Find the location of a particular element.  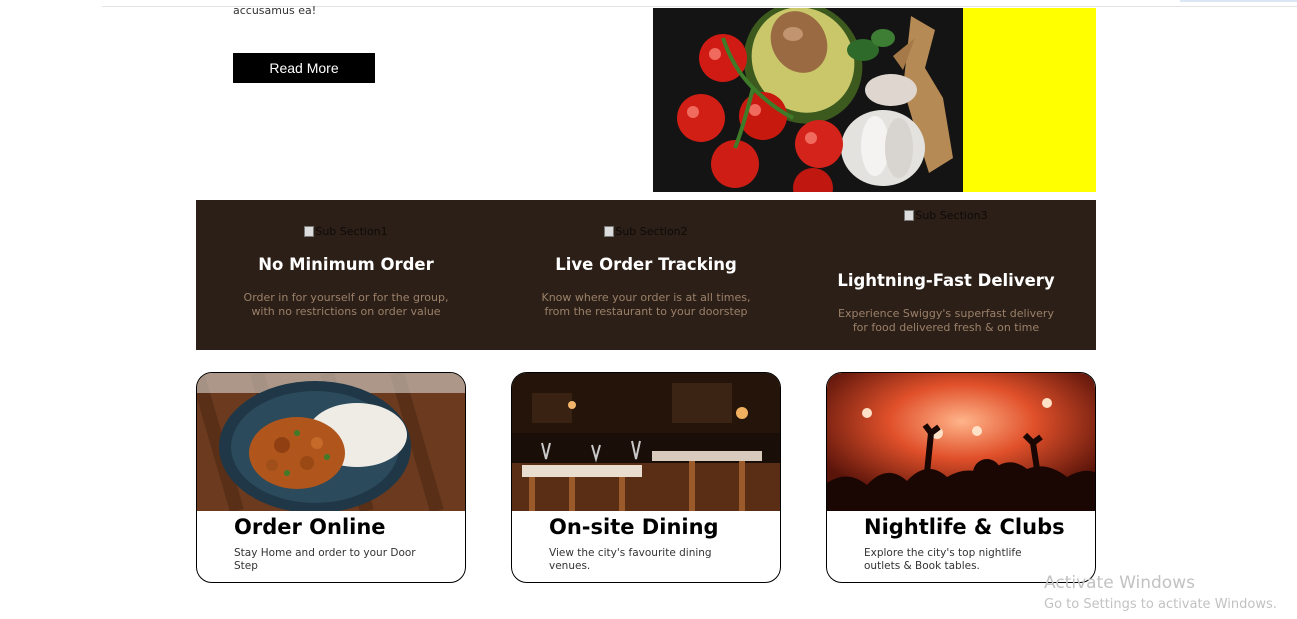

vegetables-photo is located at coordinates (808, 100).